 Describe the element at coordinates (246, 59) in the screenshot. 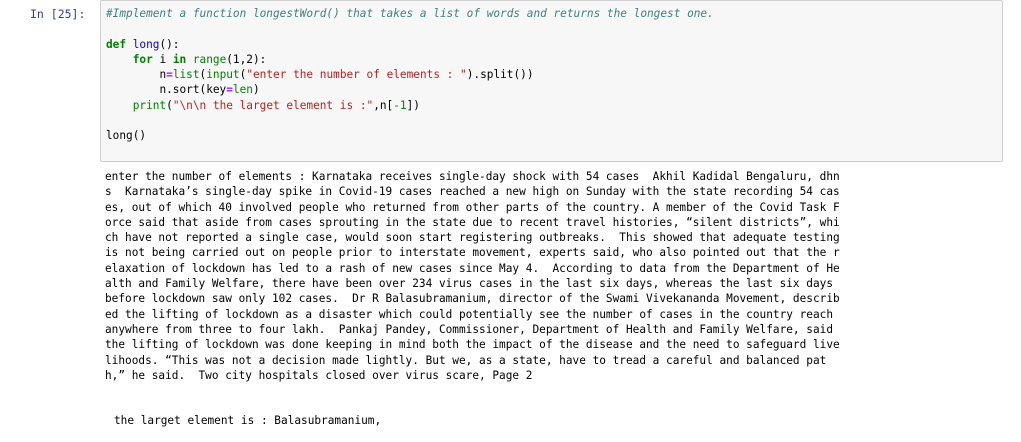

I see `range-args: (1,2):` at that location.